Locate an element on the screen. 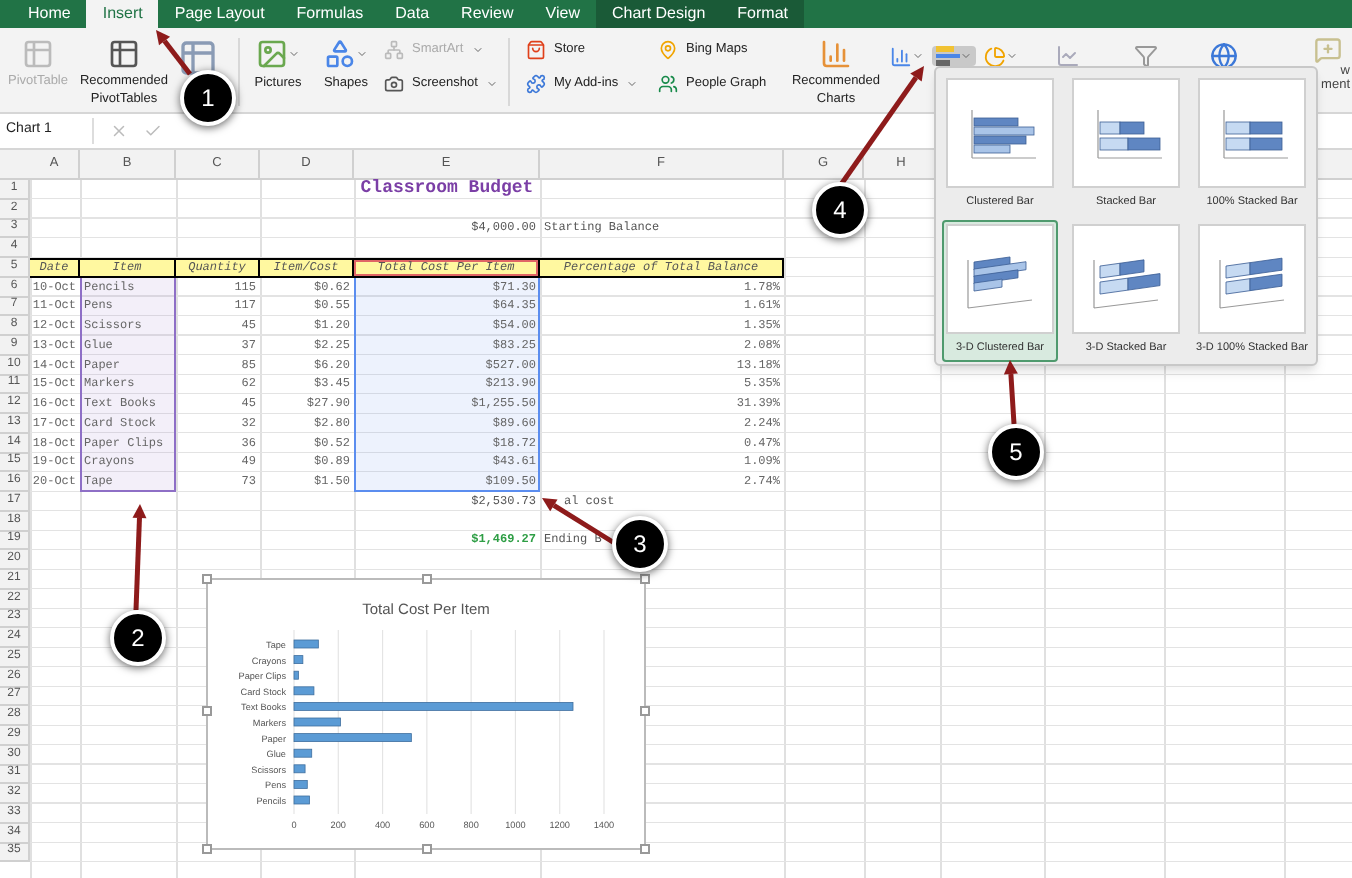 This screenshot has width=1352, height=878. puzzle-icon is located at coordinates (536, 84).